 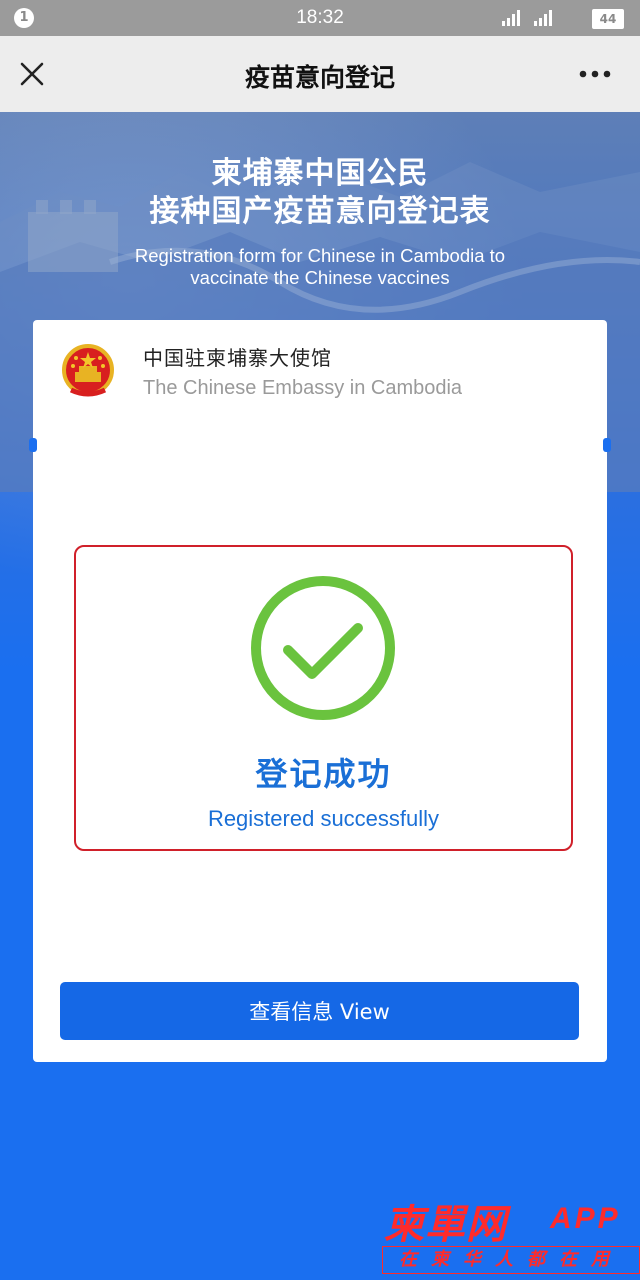 What do you see at coordinates (320, 211) in the screenshot?
I see `hero-title-line2: 接种国产疫苗意向登记表` at bounding box center [320, 211].